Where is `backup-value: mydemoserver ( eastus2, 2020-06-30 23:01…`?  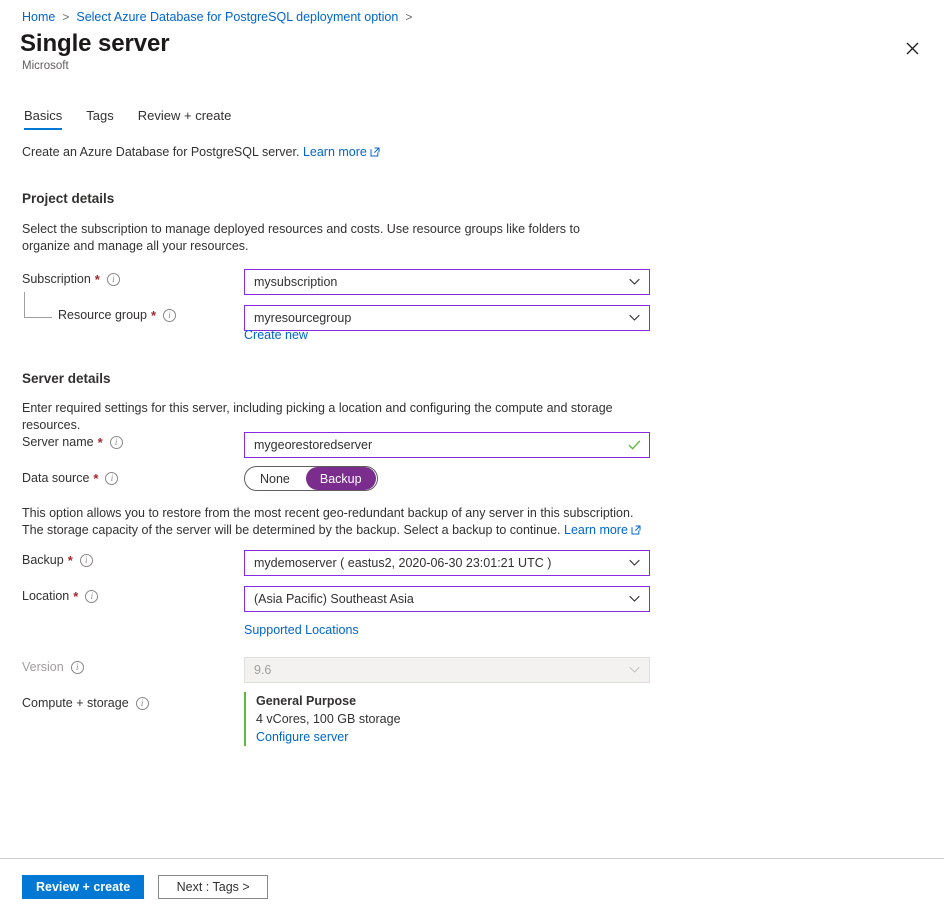 backup-value: mydemoserver ( eastus2, 2020-06-30 23:01… is located at coordinates (403, 563).